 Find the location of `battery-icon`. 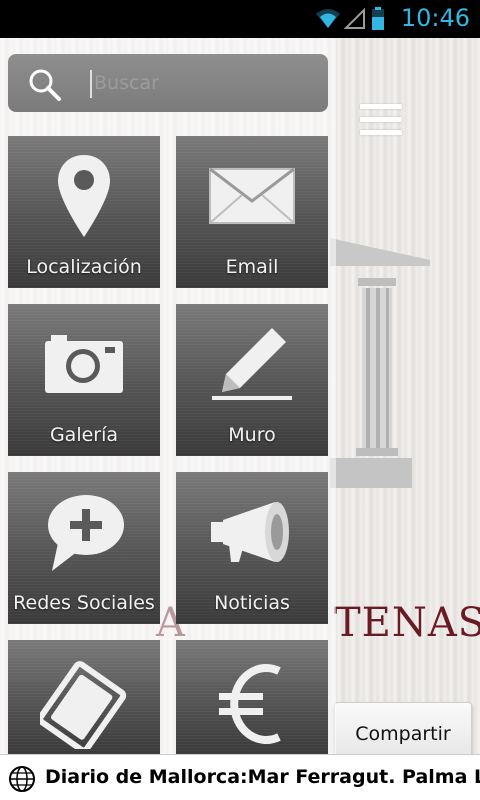

battery-icon is located at coordinates (378, 18).